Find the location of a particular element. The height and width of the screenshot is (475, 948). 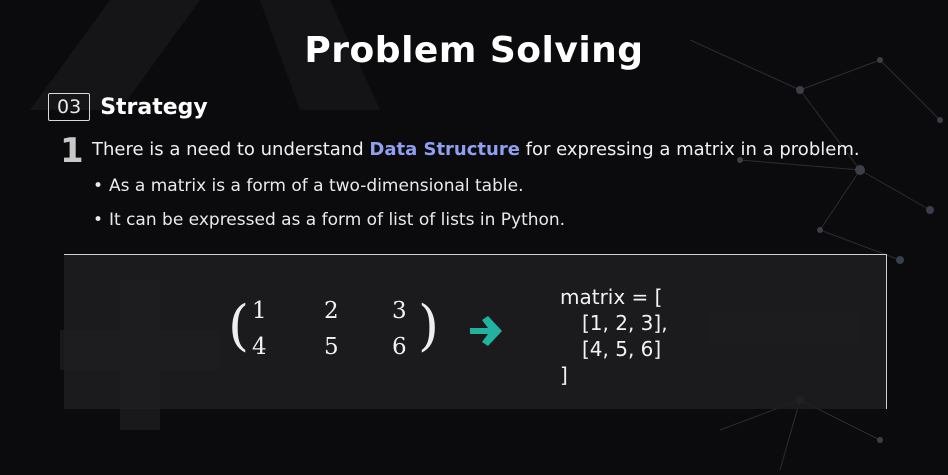

point-text-before: There is a need to understand is located at coordinates (231, 149).